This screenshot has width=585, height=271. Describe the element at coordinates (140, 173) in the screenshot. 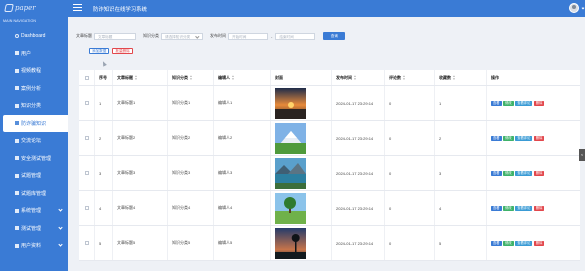

I see `title-cell: 文章标题3` at that location.